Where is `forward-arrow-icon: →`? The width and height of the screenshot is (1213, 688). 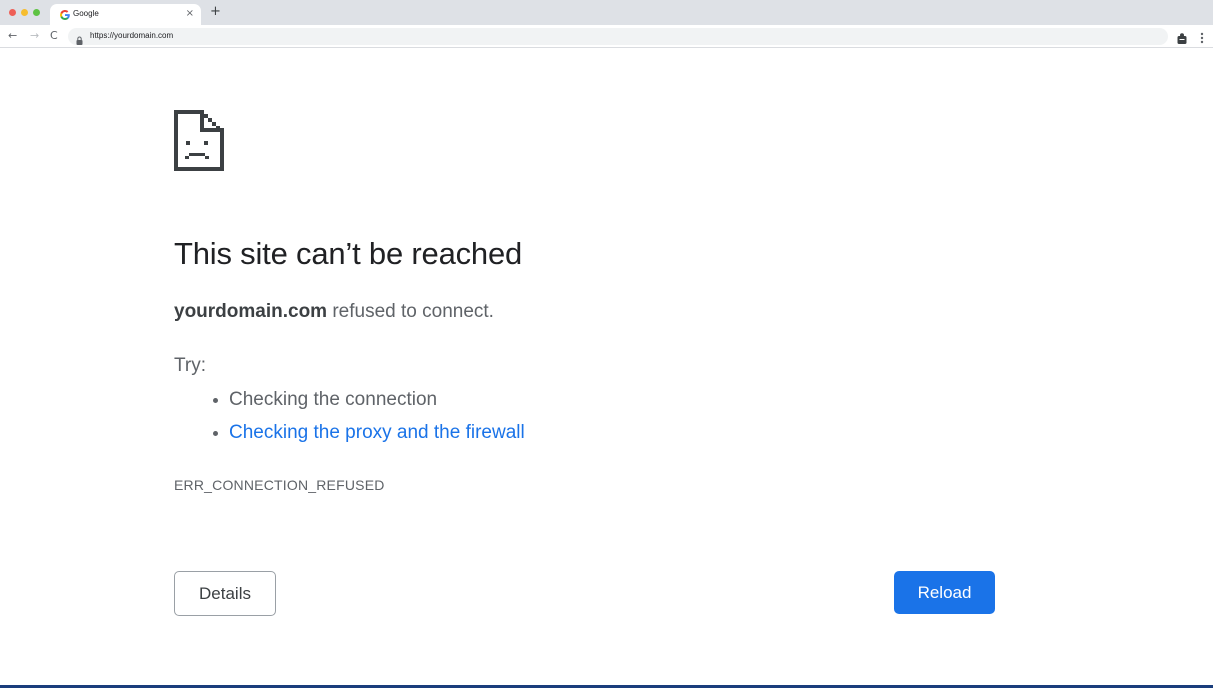 forward-arrow-icon: → is located at coordinates (34, 36).